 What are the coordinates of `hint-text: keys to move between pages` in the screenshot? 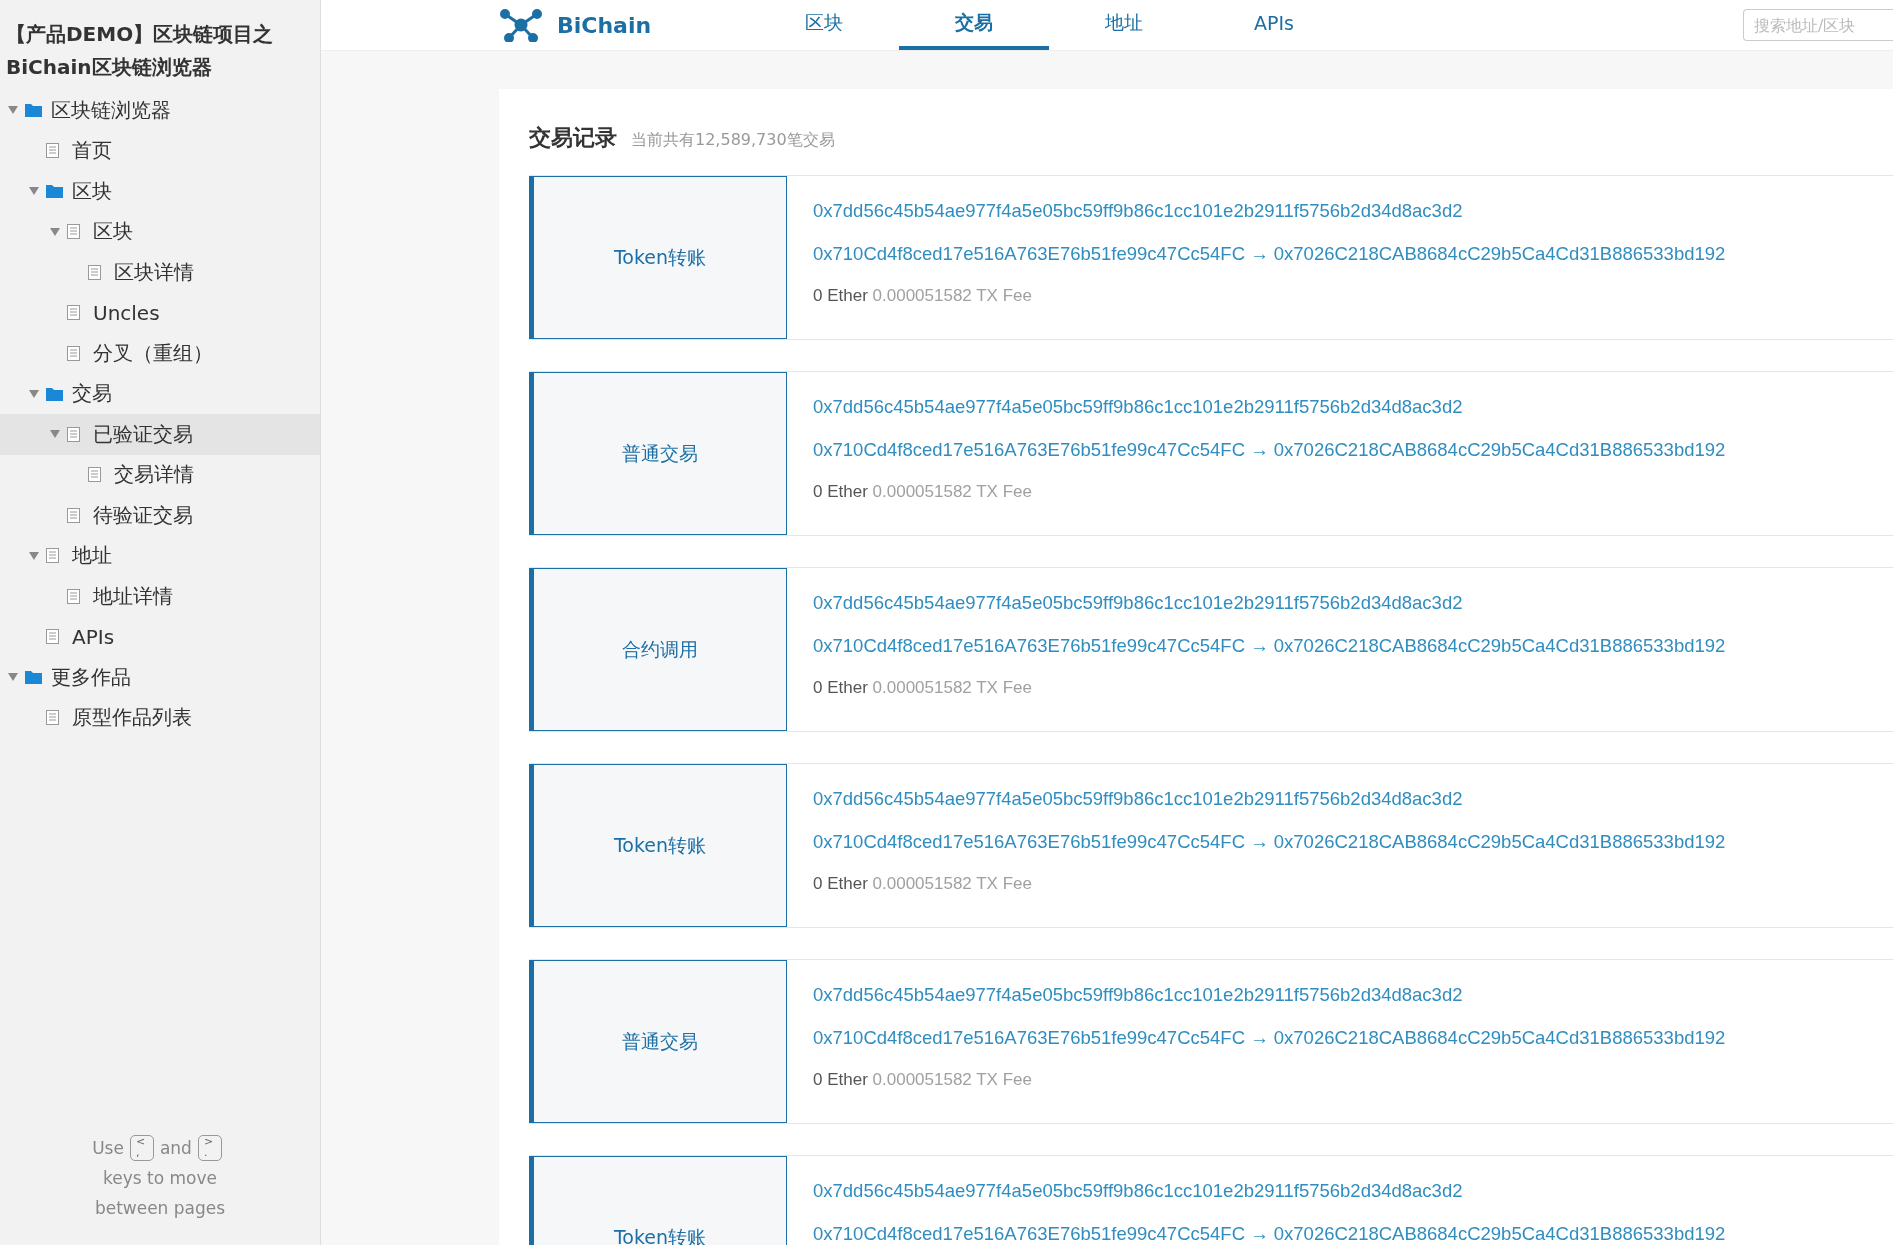 It's located at (160, 1193).